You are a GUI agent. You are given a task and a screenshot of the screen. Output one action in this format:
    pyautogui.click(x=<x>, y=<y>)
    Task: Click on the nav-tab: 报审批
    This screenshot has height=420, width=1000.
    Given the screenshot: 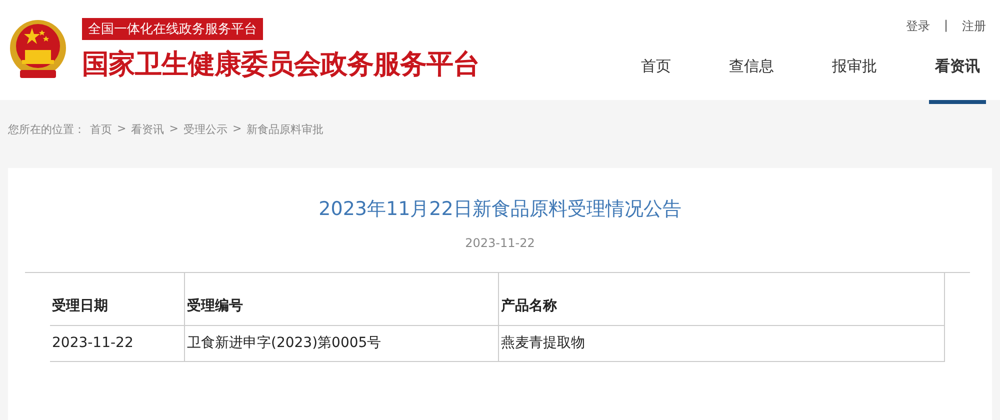 What is the action you would take?
    pyautogui.click(x=854, y=76)
    